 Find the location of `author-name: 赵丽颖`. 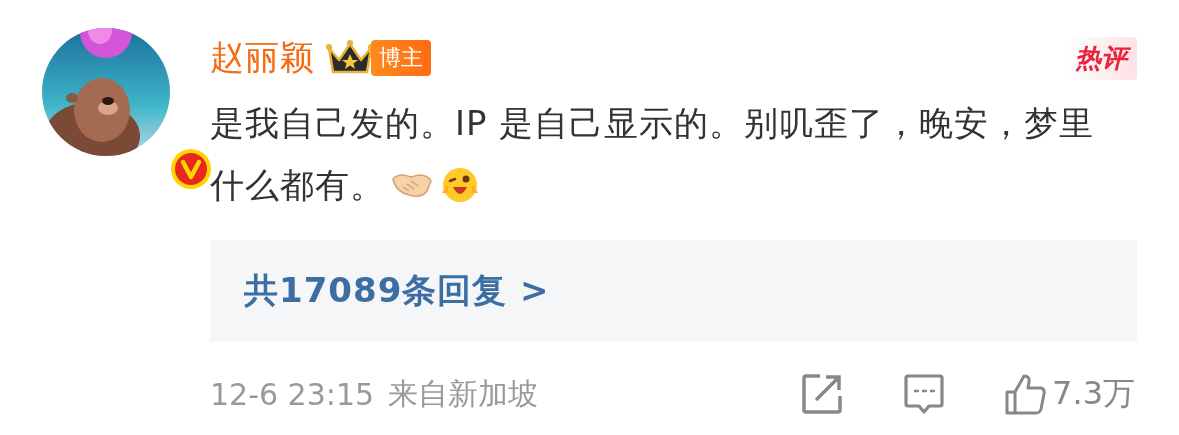

author-name: 赵丽颖 is located at coordinates (262, 58).